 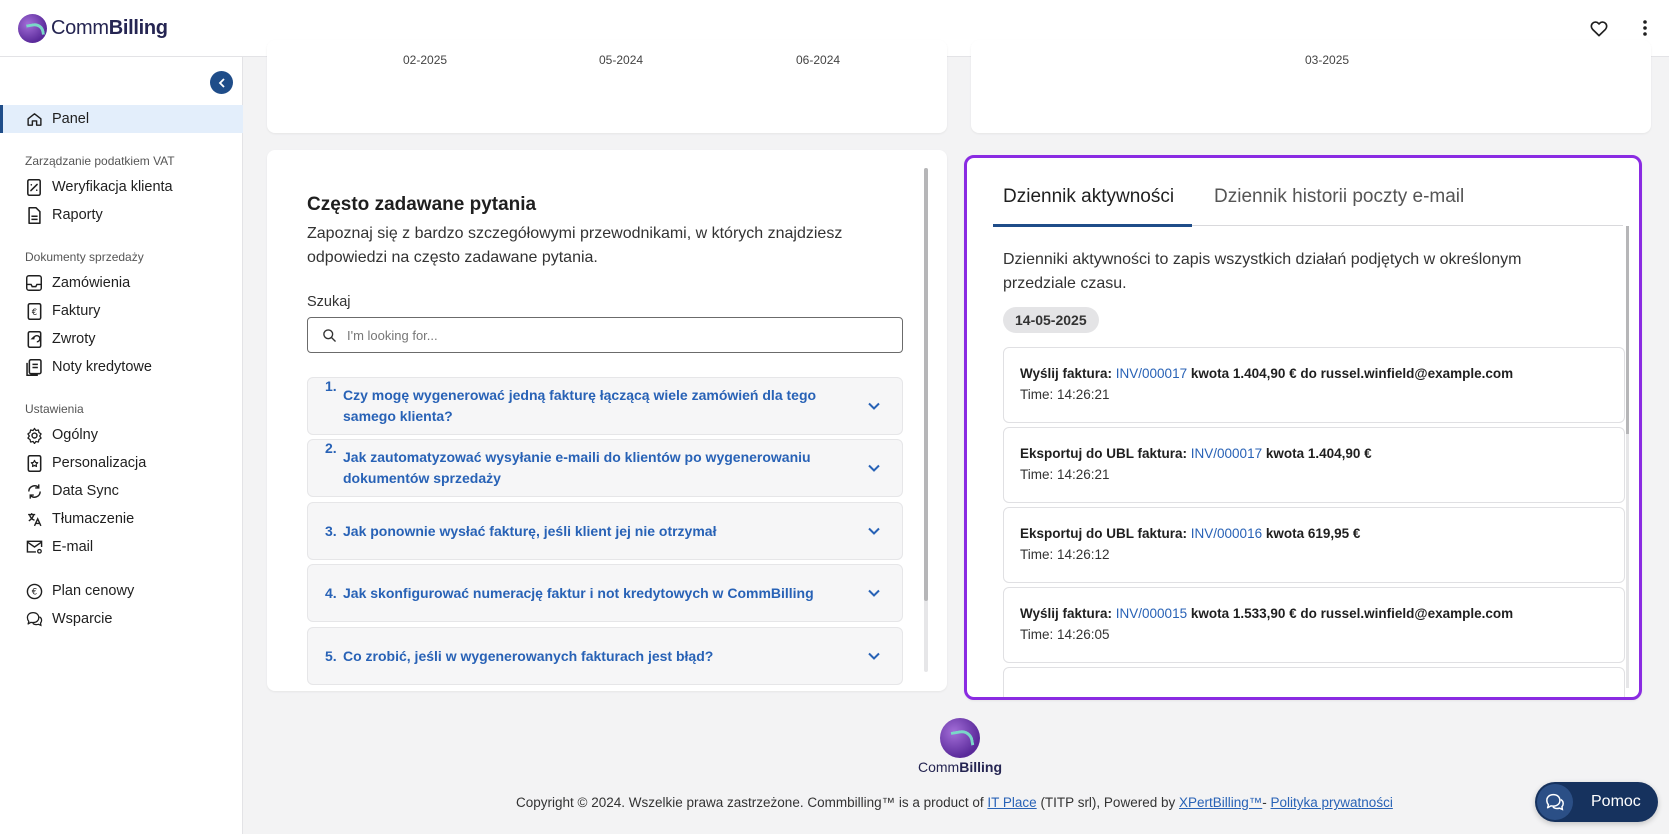 I want to click on euro-circle-icon: €, so click(x=34, y=591).